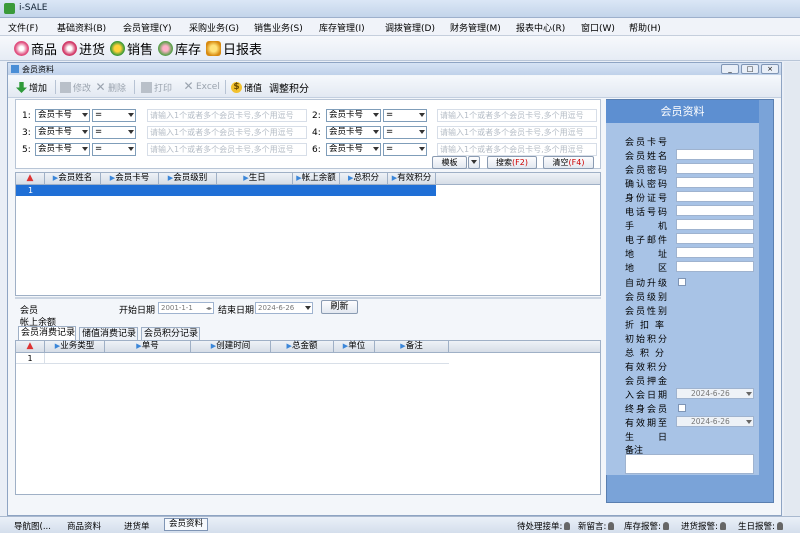 The image size is (800, 533). I want to click on window-icon, so click(15, 69).